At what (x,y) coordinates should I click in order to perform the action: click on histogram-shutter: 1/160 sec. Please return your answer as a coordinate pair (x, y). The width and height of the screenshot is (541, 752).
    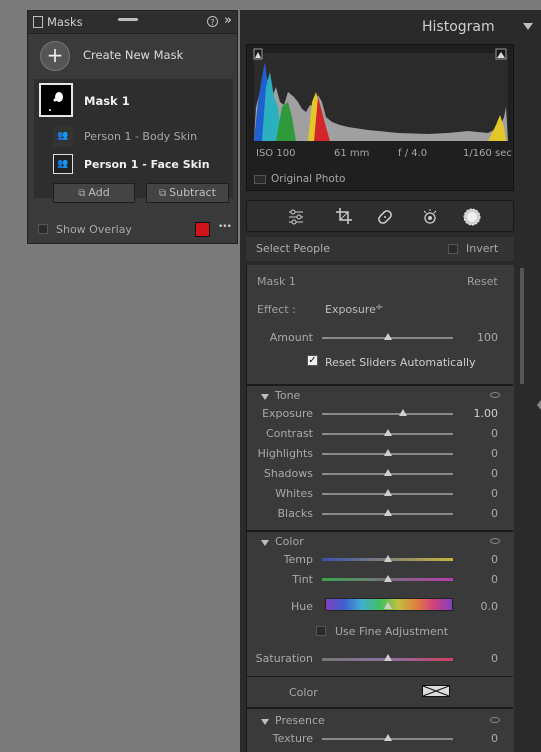
    Looking at the image, I should click on (487, 153).